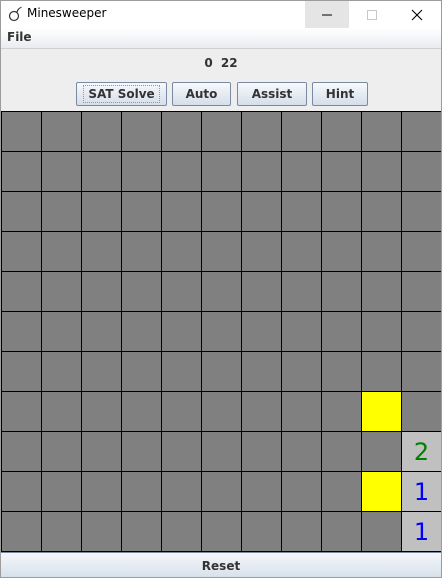 The height and width of the screenshot is (578, 442). What do you see at coordinates (421, 451) in the screenshot?
I see `revealed-cell: 2` at bounding box center [421, 451].